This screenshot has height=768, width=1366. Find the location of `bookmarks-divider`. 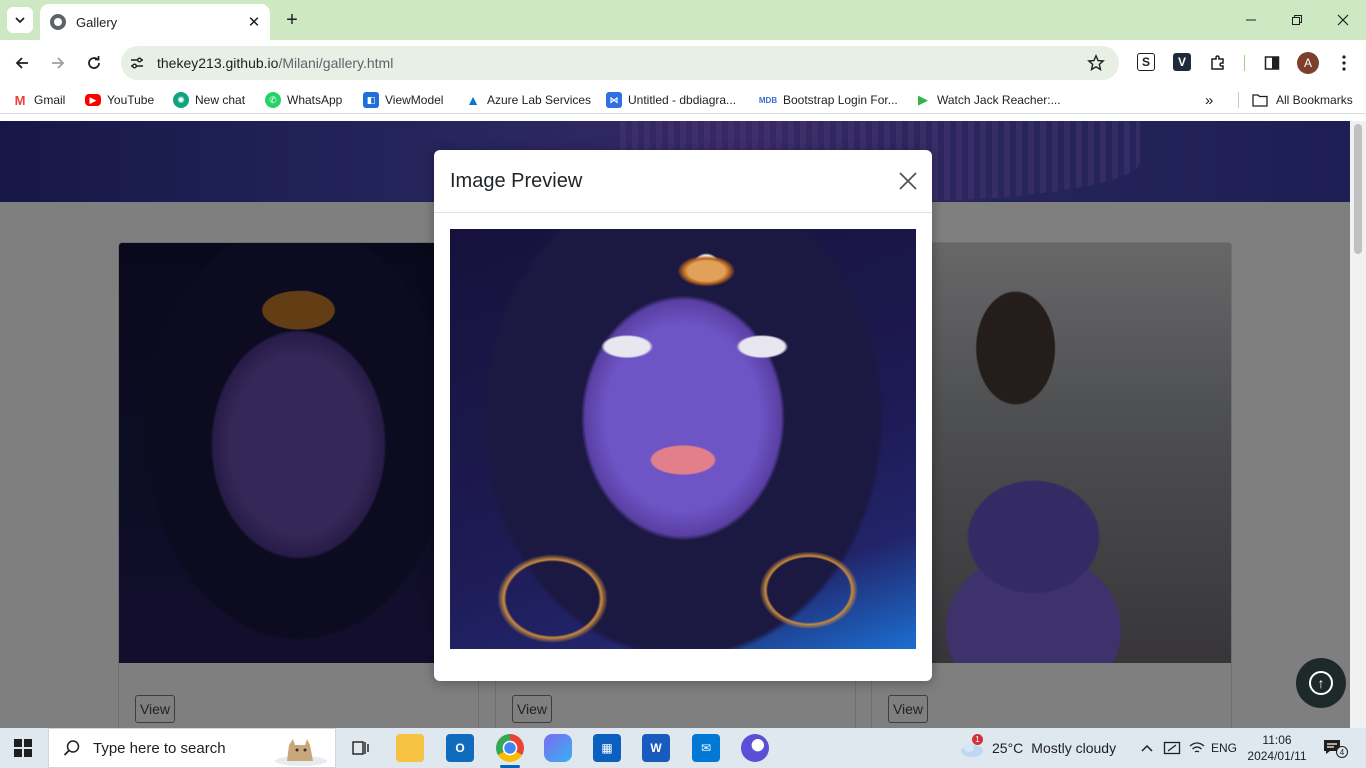

bookmarks-divider is located at coordinates (1238, 100).